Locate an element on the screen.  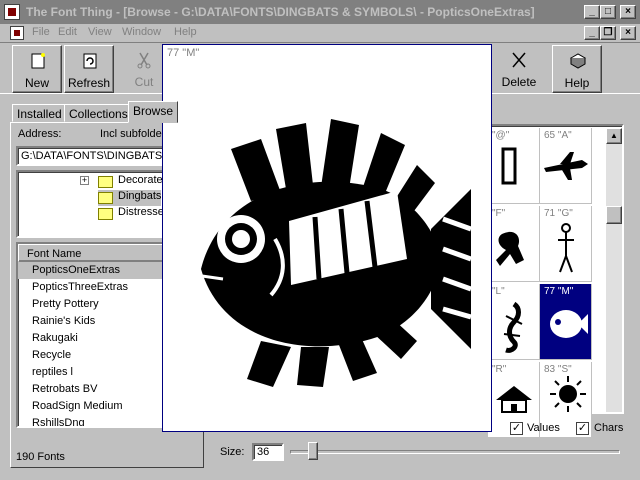
chars-checkbox: ✓ is located at coordinates (582, 428).